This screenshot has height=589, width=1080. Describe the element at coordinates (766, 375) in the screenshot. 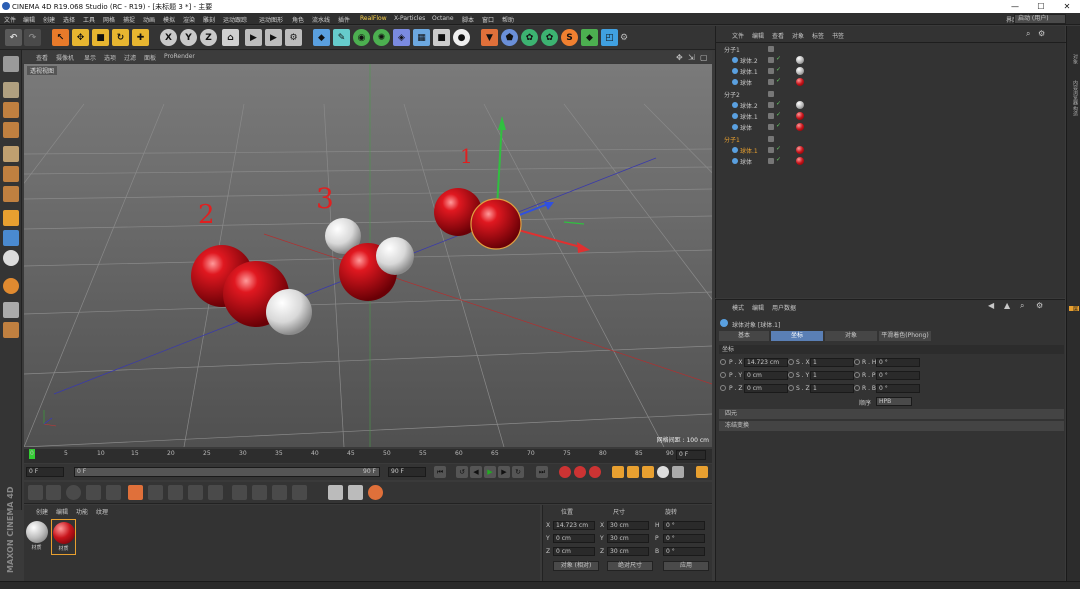

I see `attr-p-y-field: 0 cm` at that location.